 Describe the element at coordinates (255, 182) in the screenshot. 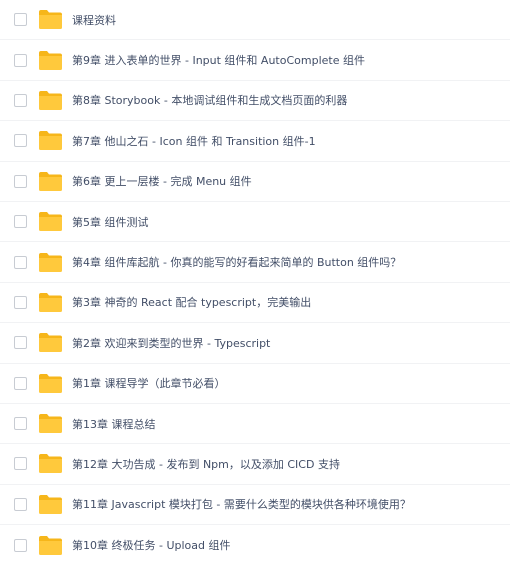

I see `file-list-item: 第6章 更上一层楼 - 完成 Menu 组件` at that location.